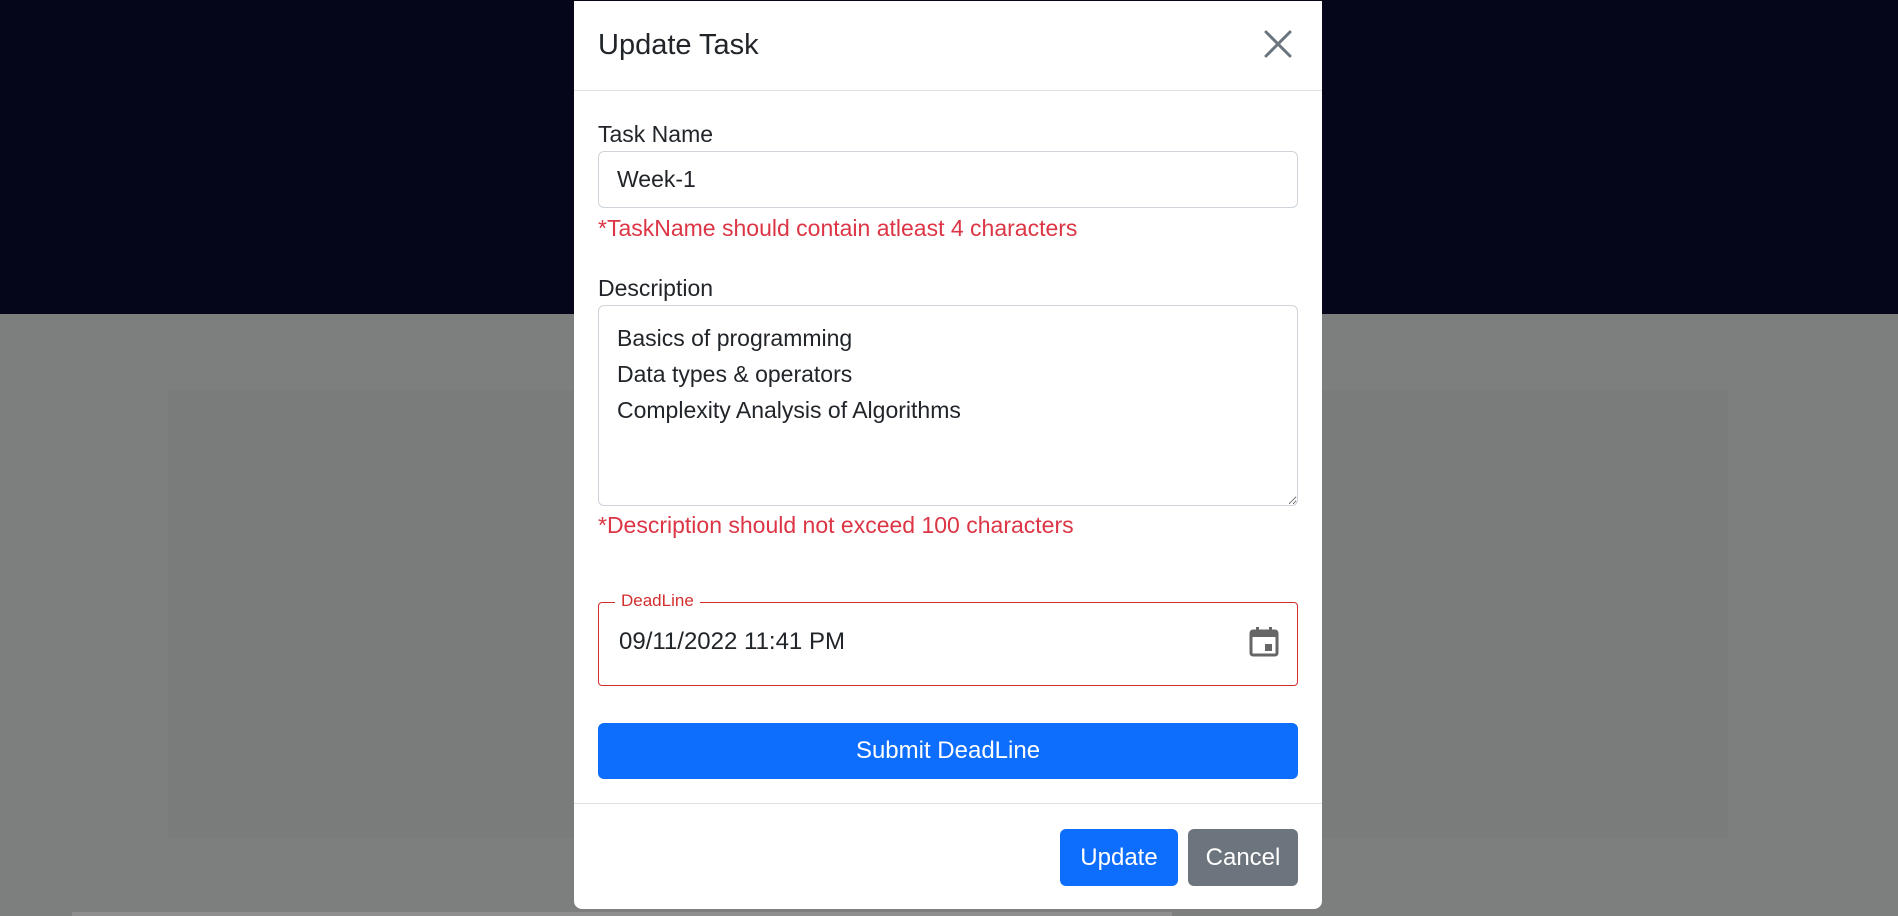  What do you see at coordinates (948, 638) in the screenshot?
I see `deadline-field: DeadLine 09/11/2022 11:41 PM` at bounding box center [948, 638].